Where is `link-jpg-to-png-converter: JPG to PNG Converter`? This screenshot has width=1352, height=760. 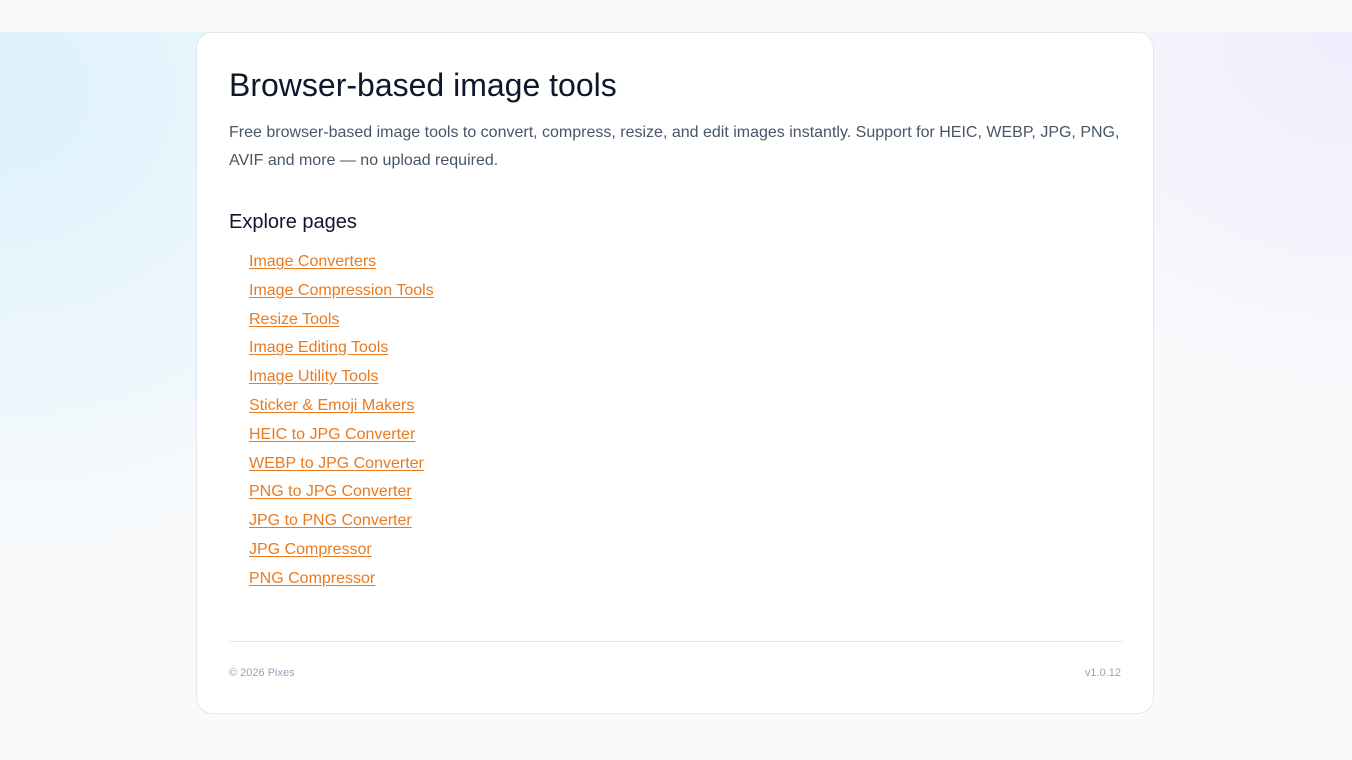 link-jpg-to-png-converter: JPG to PNG Converter is located at coordinates (330, 520).